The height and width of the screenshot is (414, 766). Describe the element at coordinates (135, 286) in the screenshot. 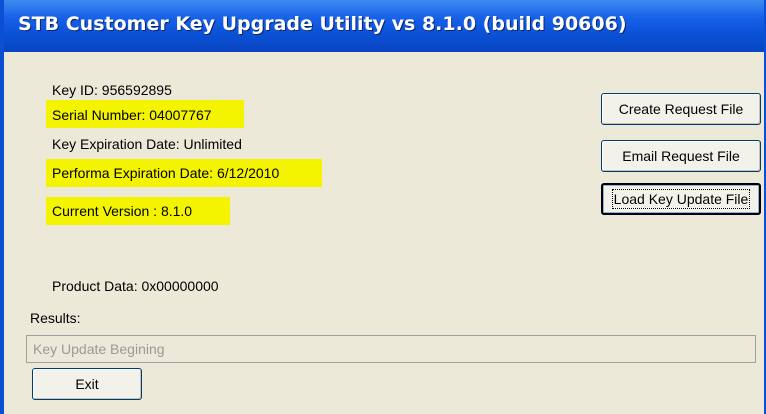

I see `product-data-label: Product Data: 0x00000000` at that location.